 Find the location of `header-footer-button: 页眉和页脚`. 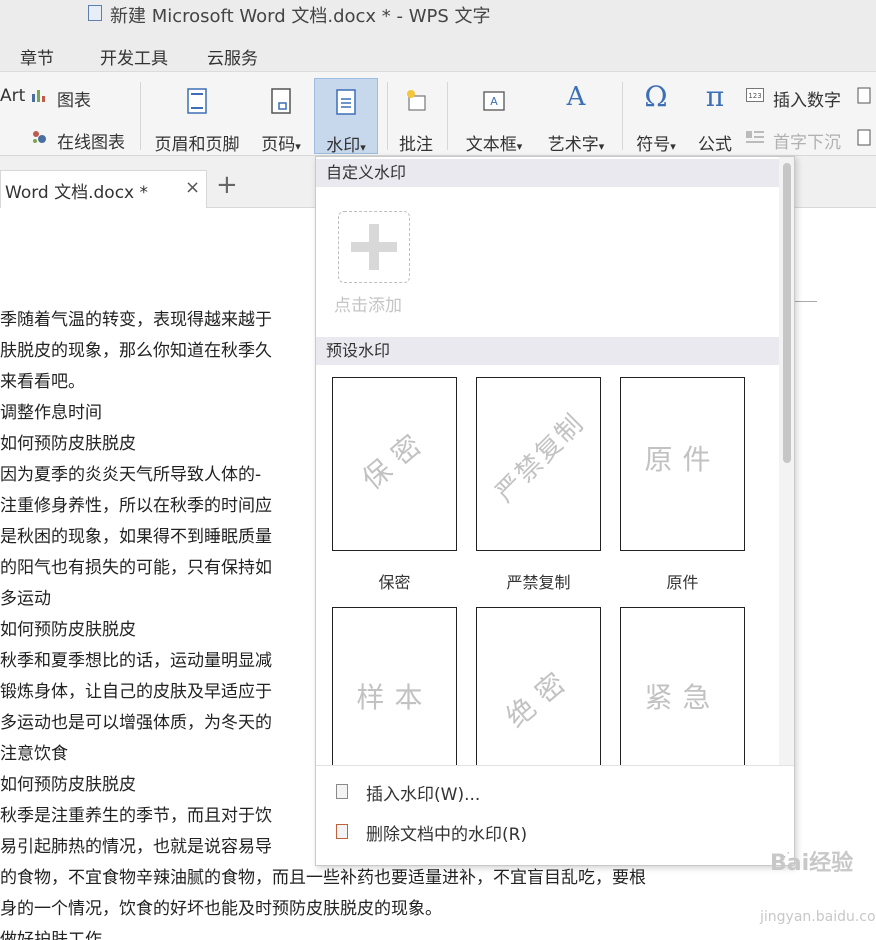

header-footer-button: 页眉和页脚 is located at coordinates (197, 116).